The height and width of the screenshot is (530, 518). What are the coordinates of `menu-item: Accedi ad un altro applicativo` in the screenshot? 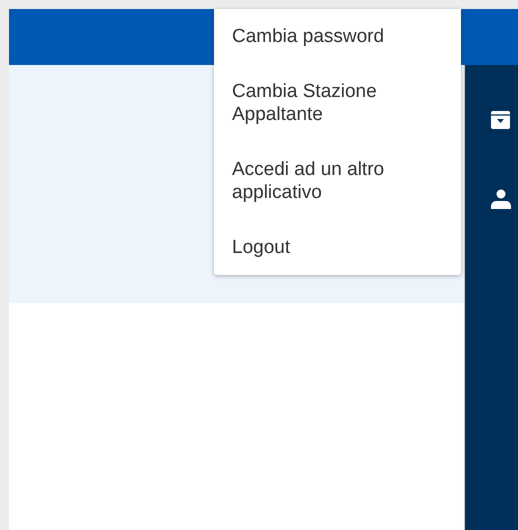 It's located at (337, 181).